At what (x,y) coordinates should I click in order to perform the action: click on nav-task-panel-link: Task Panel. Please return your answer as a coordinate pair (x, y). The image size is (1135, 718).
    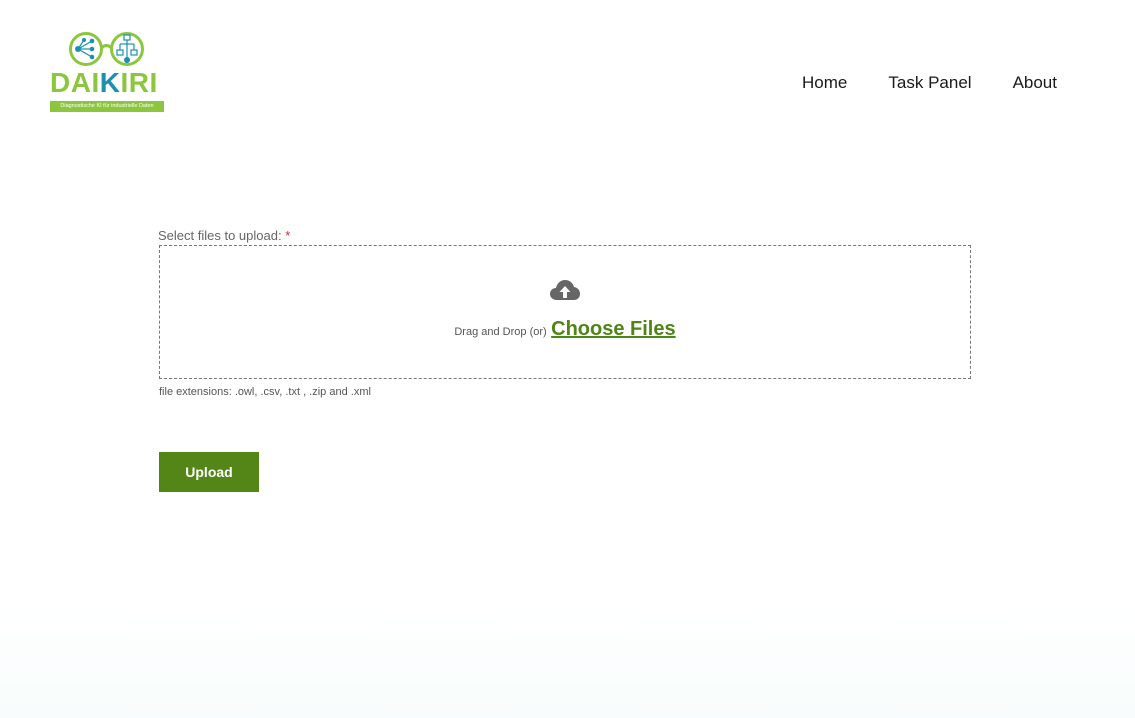
    Looking at the image, I should click on (929, 83).